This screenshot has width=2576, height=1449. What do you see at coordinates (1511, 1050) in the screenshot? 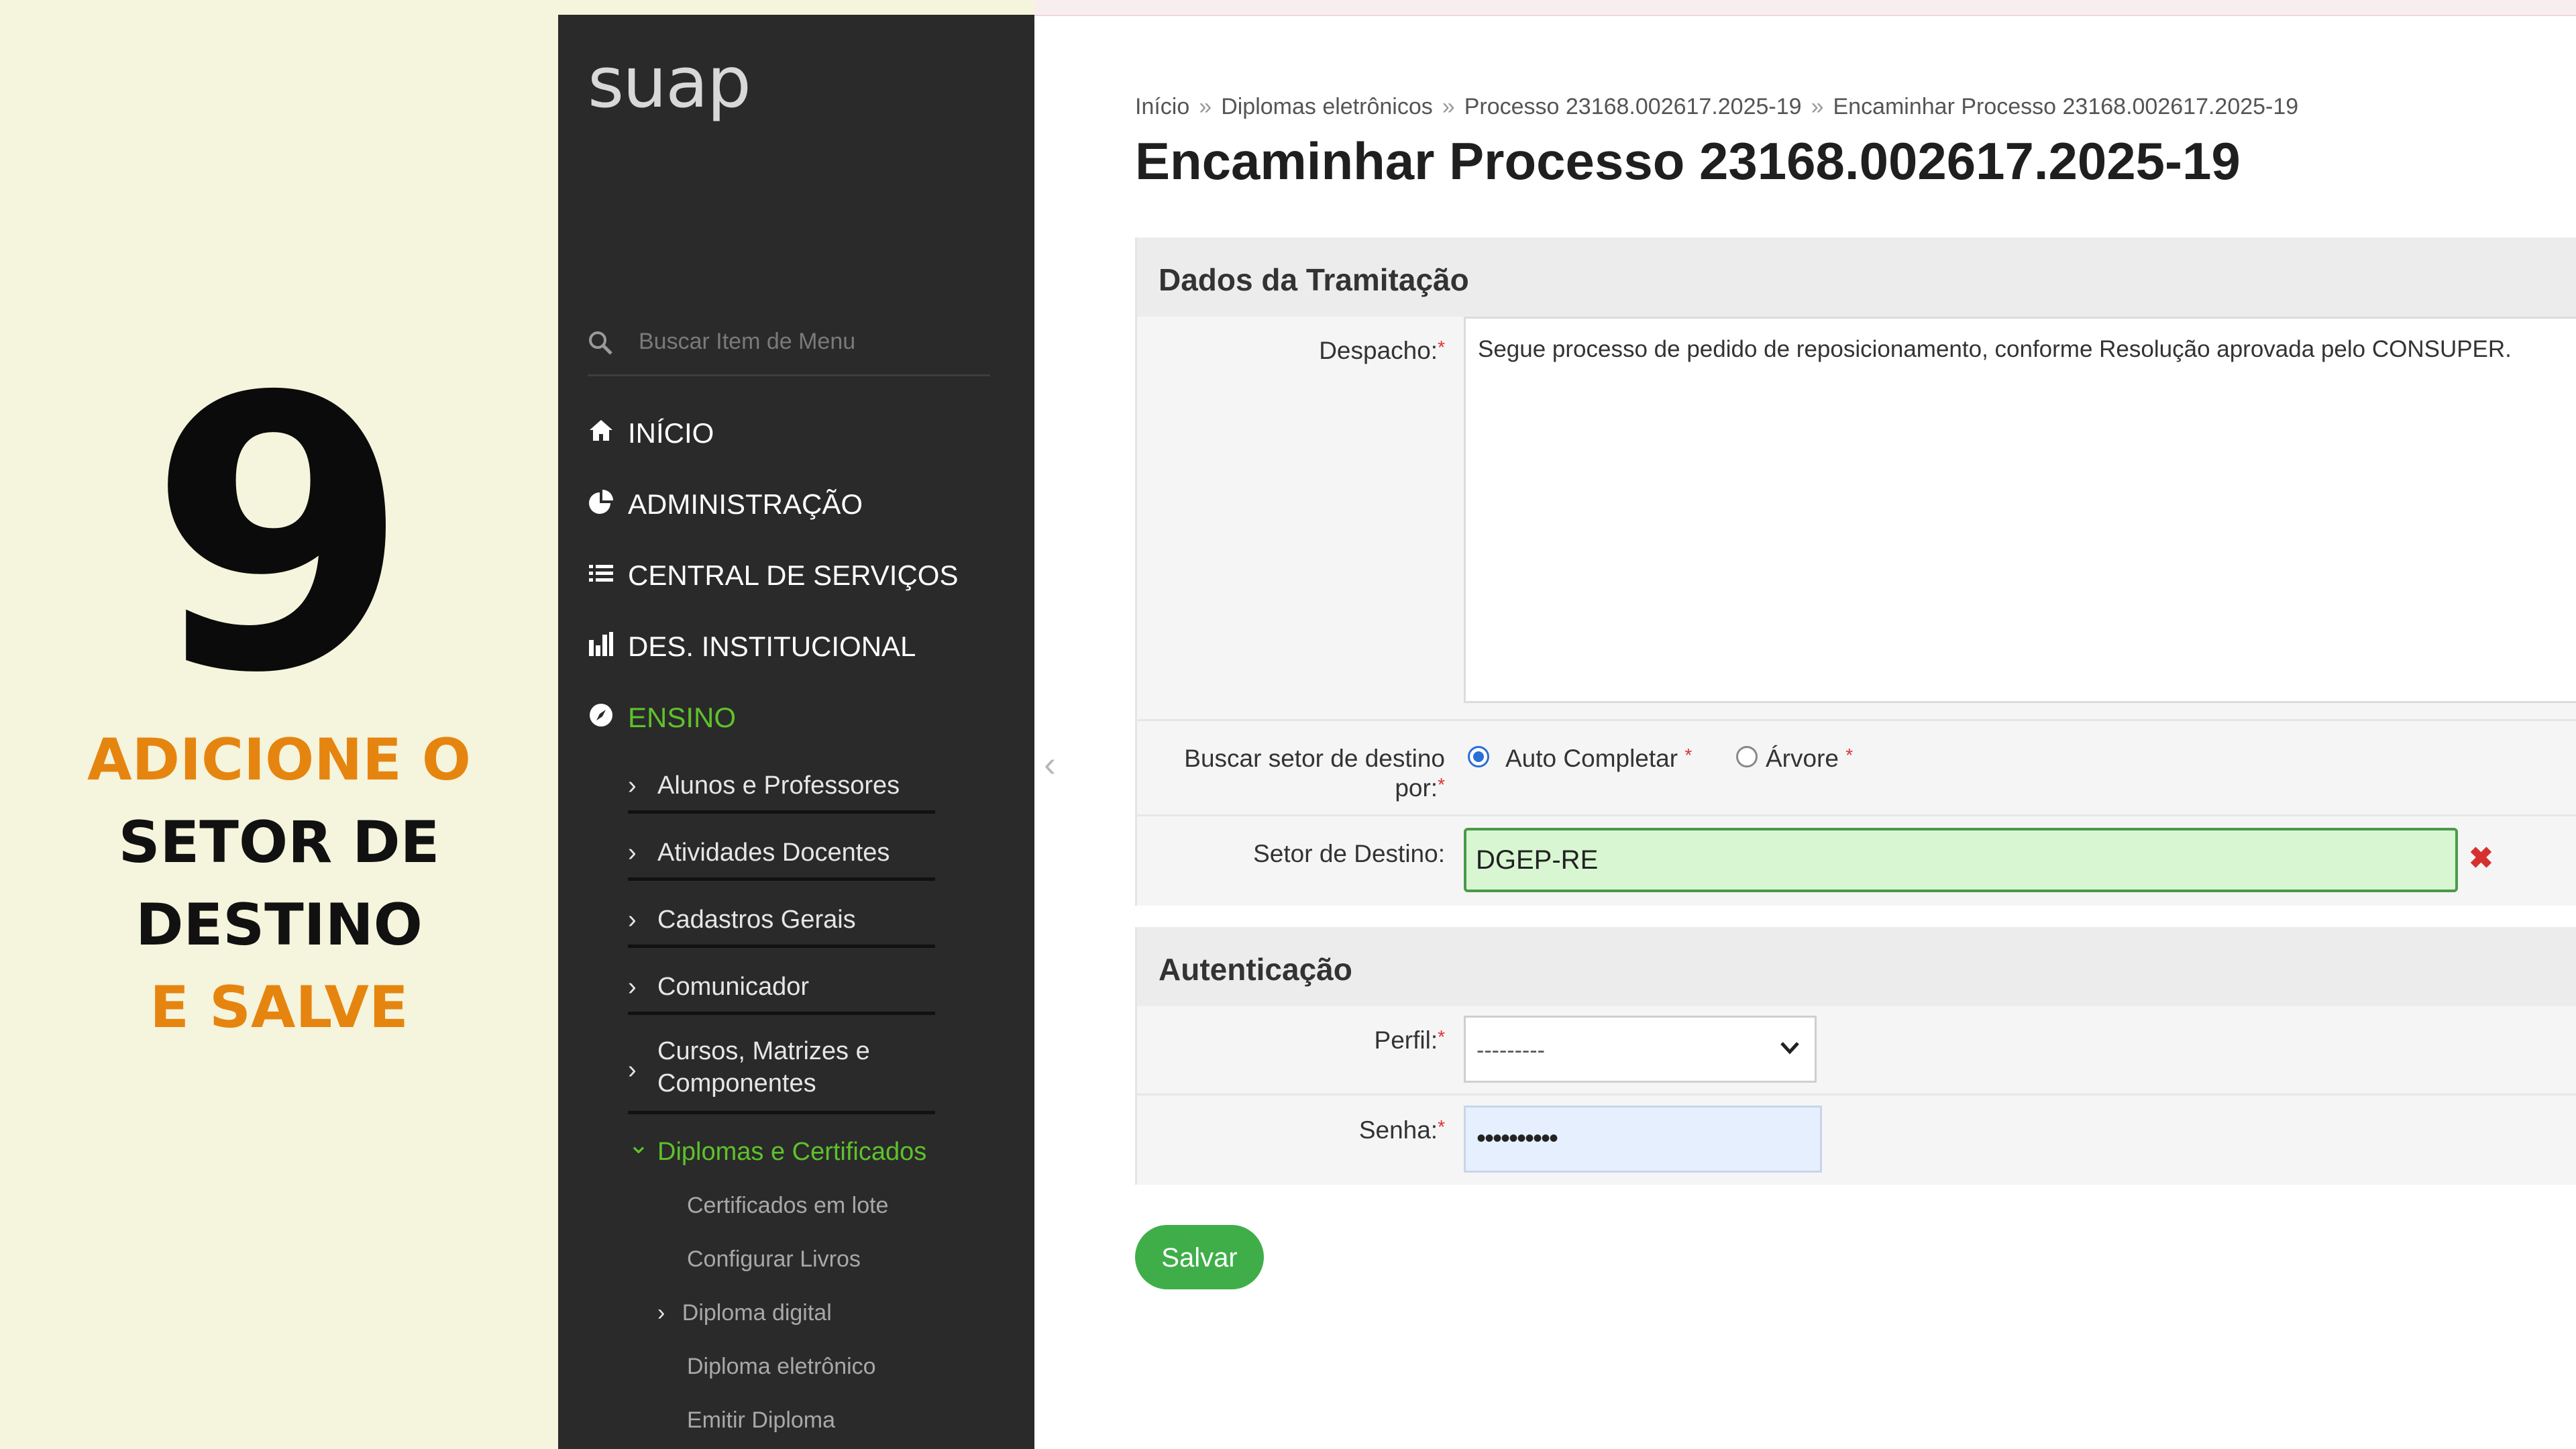
I see `perfil-selected-value: ---------` at bounding box center [1511, 1050].